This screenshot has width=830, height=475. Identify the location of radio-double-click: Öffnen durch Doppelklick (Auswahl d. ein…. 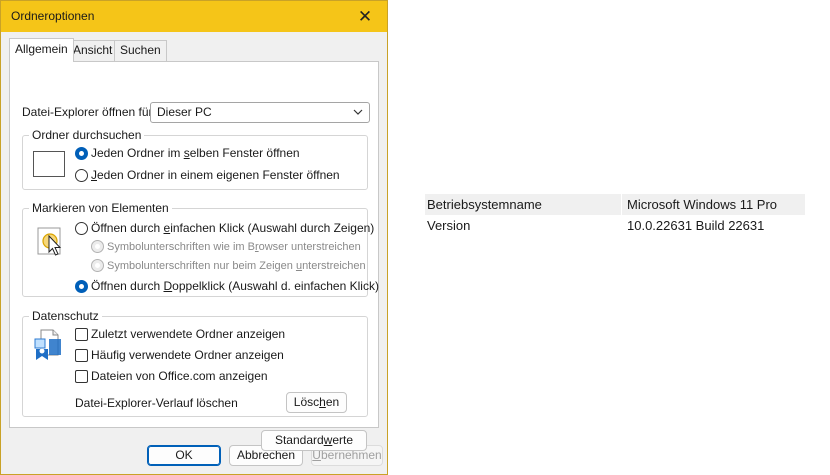
(227, 286).